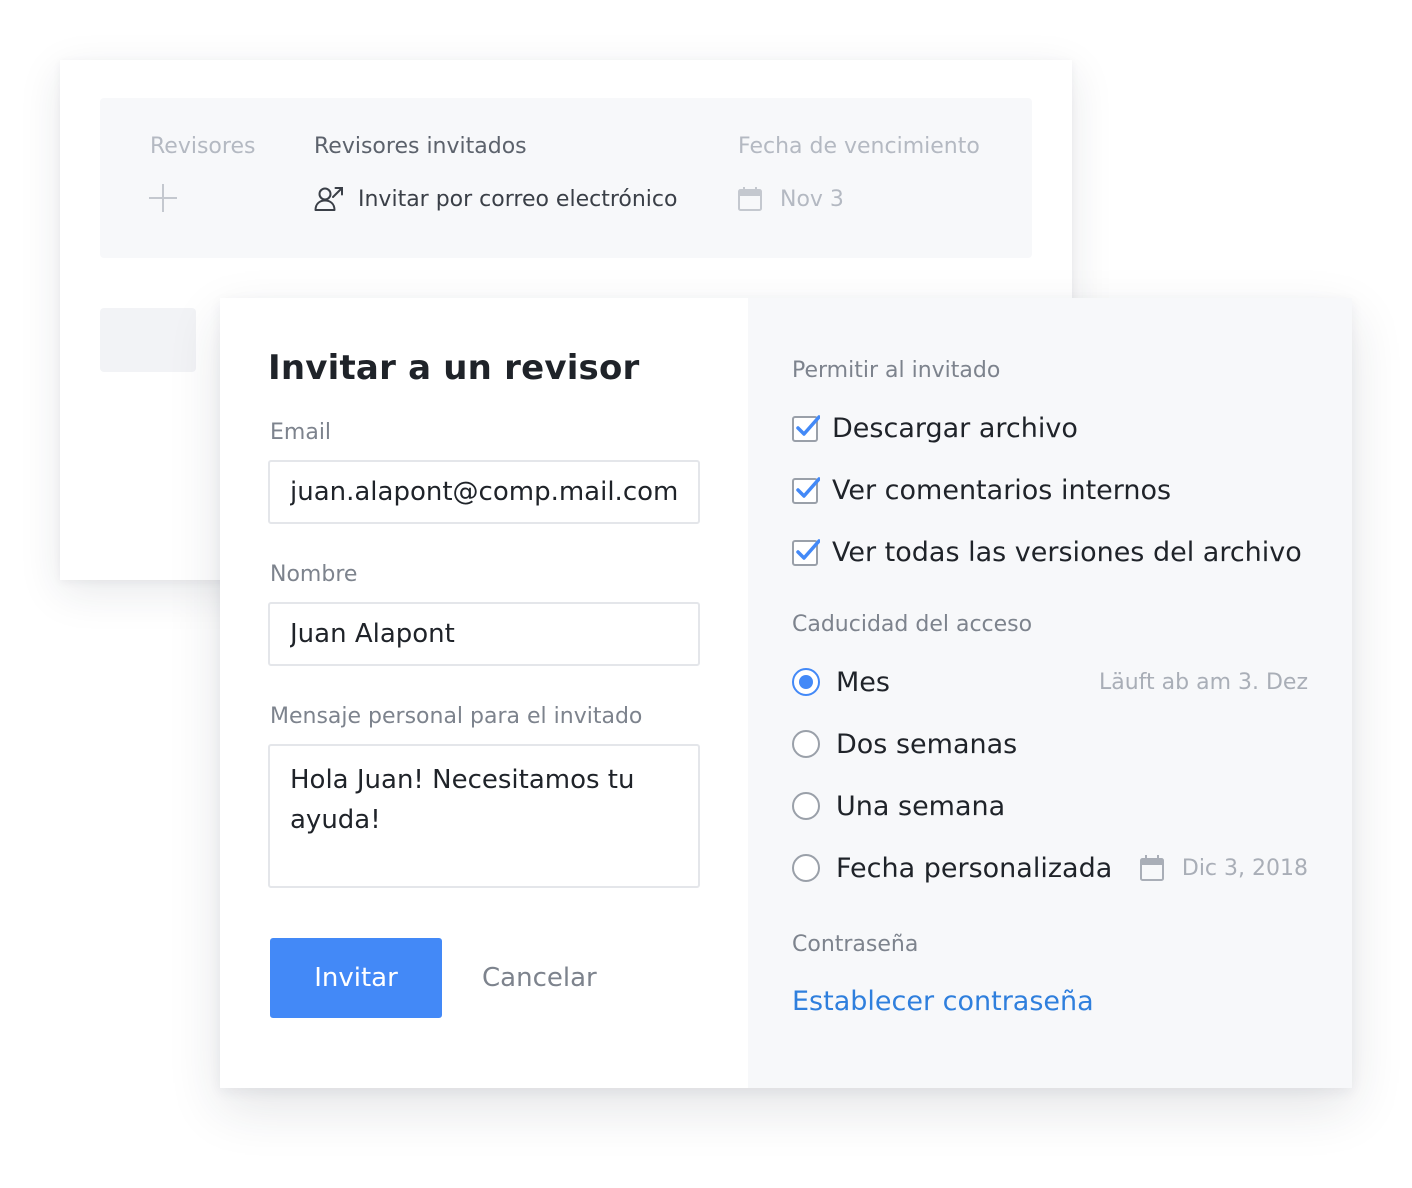 This screenshot has width=1412, height=1188. I want to click on permission-view-all-versions: Ver todas las versiones del archivo, so click(1047, 552).